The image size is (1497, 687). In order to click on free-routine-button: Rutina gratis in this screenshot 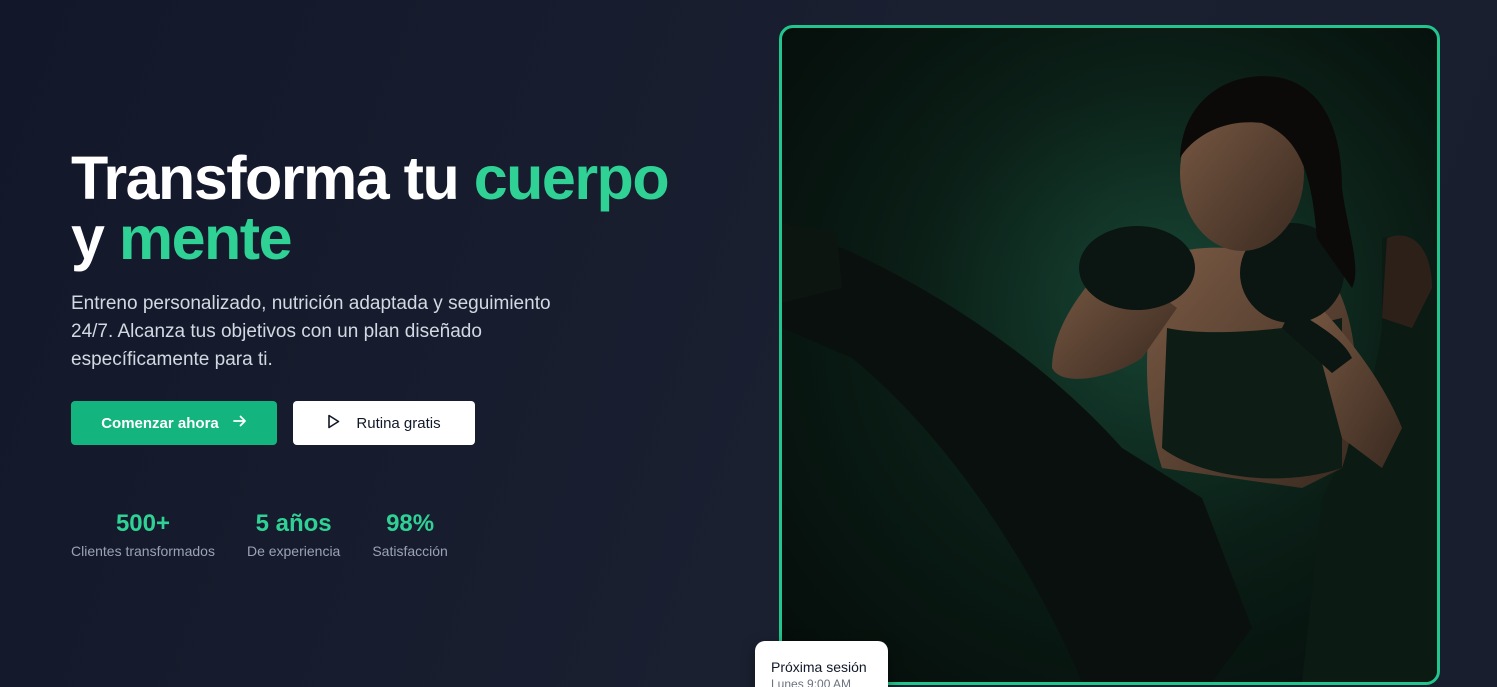, I will do `click(384, 423)`.